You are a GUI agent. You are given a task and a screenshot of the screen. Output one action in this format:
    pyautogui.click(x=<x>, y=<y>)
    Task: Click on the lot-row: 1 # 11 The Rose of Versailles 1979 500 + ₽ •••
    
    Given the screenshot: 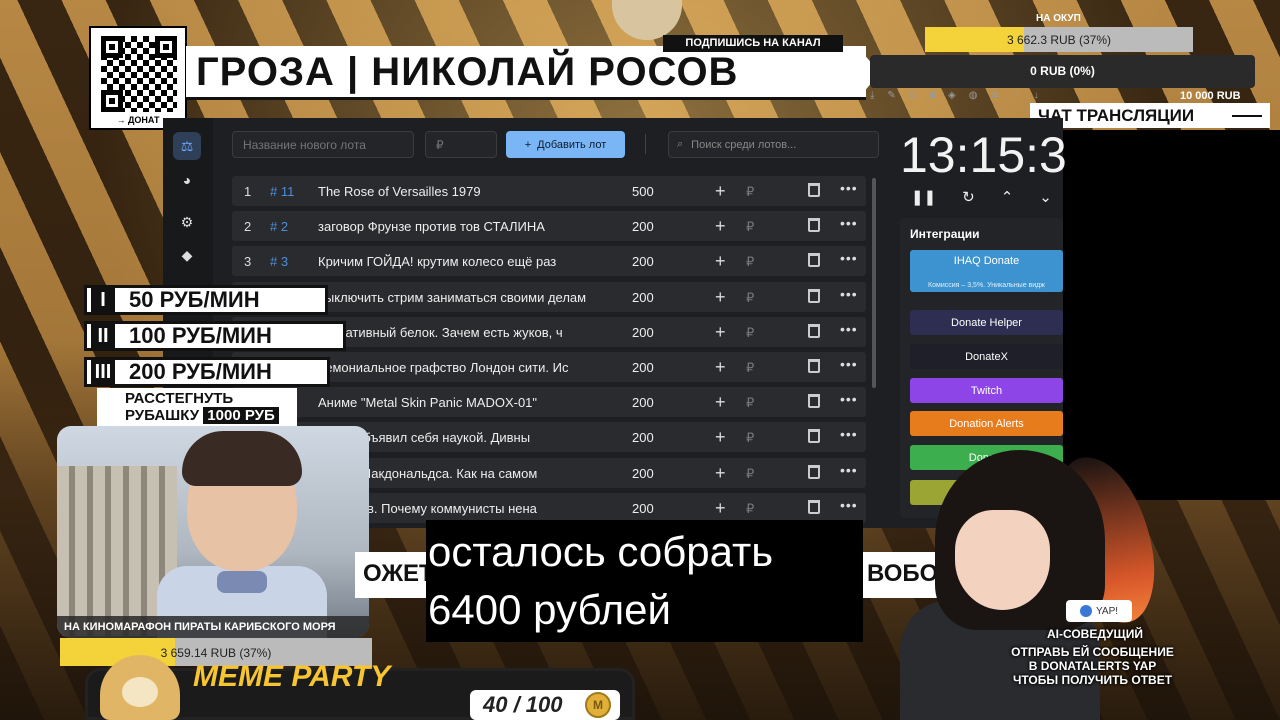 What is the action you would take?
    pyautogui.click(x=549, y=191)
    